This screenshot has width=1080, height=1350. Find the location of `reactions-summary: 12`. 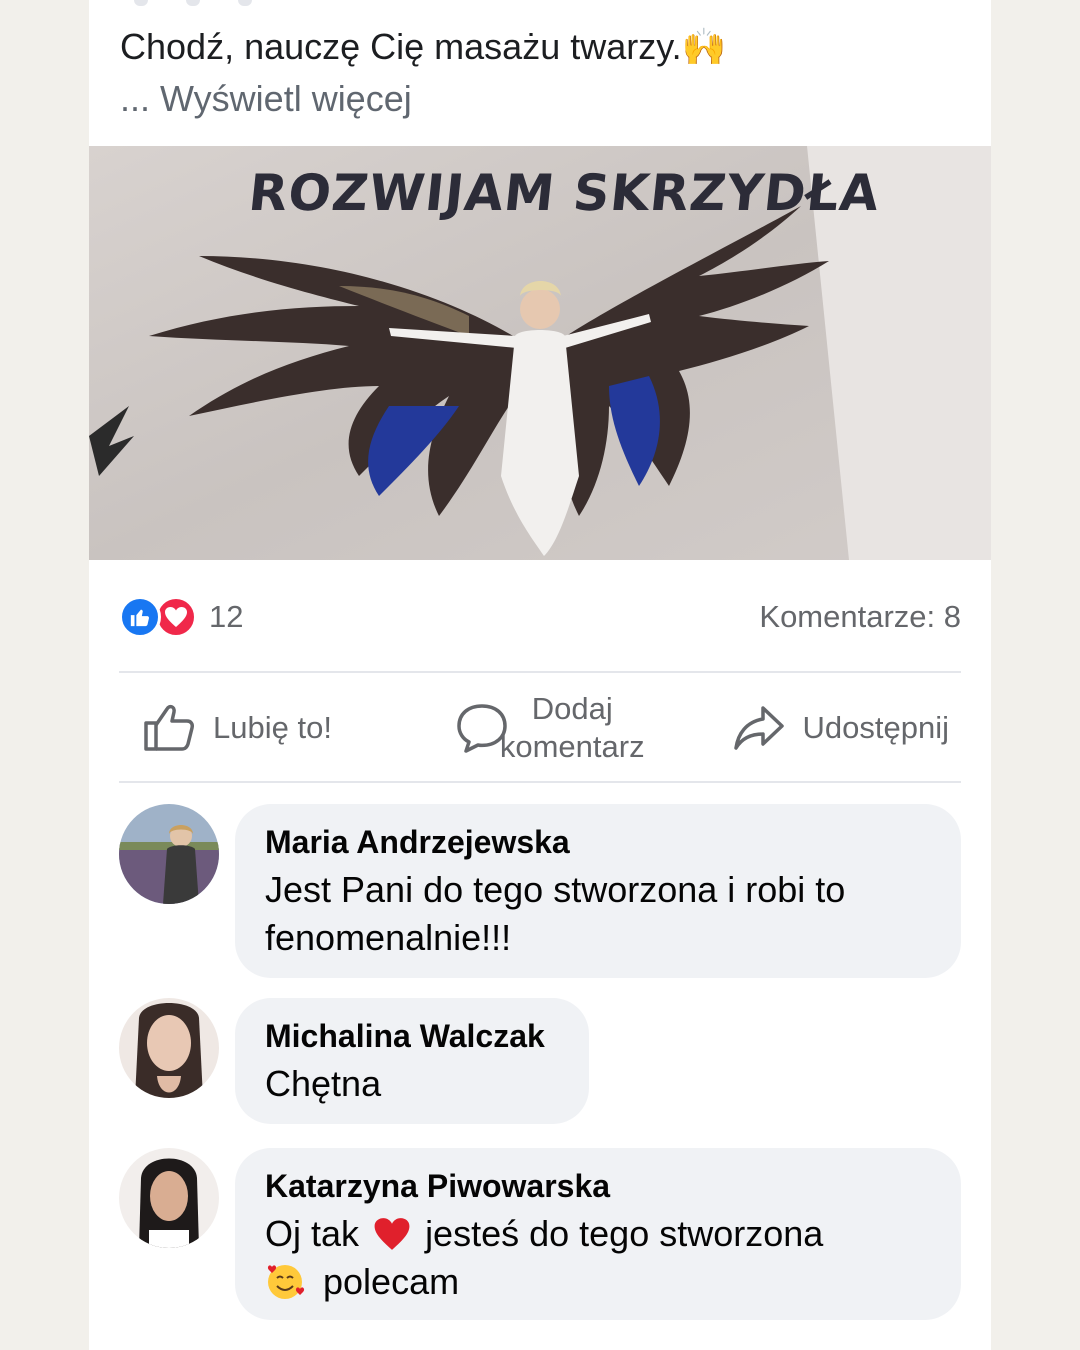

reactions-summary: 12 is located at coordinates (181, 617).